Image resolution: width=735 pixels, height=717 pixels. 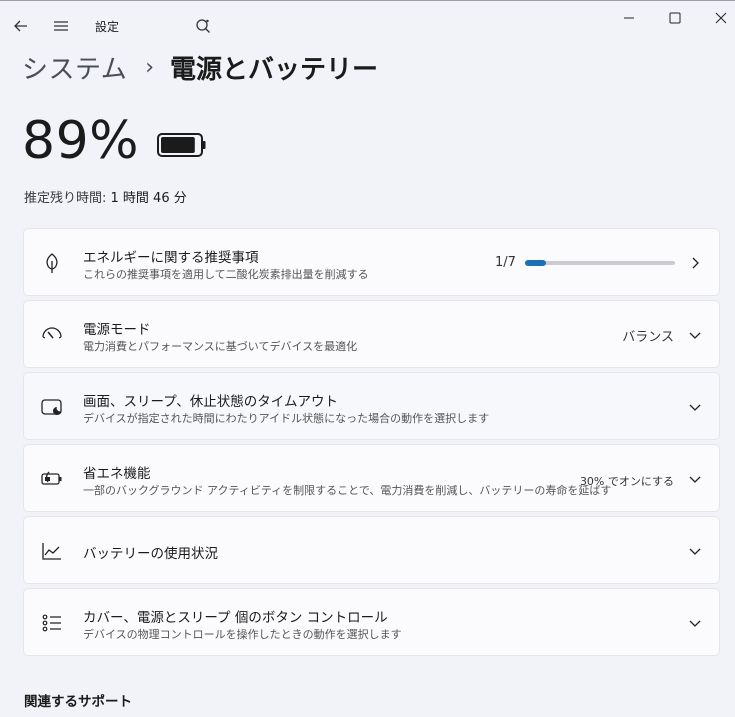 What do you see at coordinates (107, 27) in the screenshot?
I see `window-title: 設定` at bounding box center [107, 27].